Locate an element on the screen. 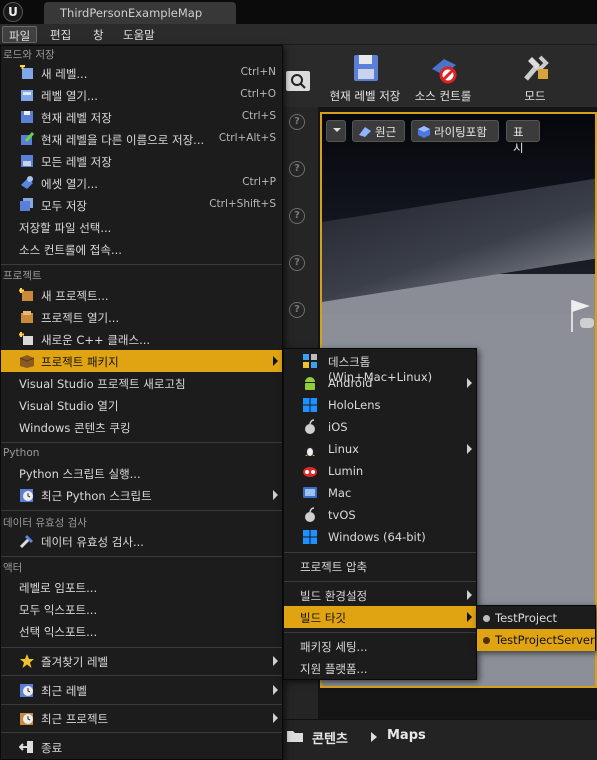  platform-tvos: tvOS is located at coordinates (380, 515).